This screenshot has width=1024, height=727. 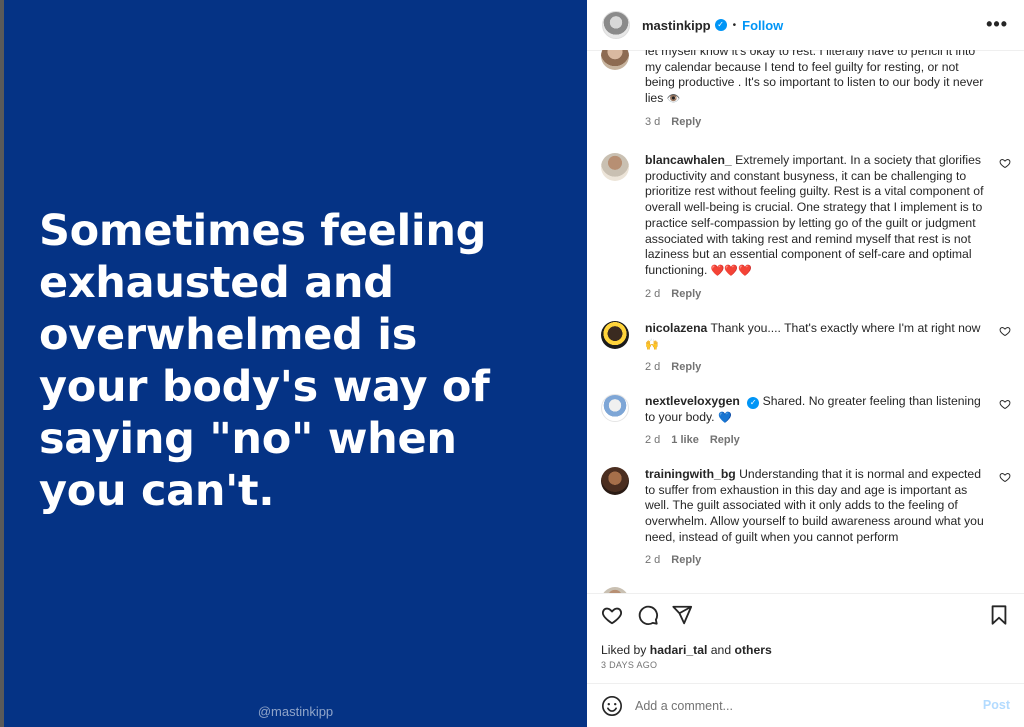 What do you see at coordinates (616, 25) in the screenshot?
I see `author-avatar` at bounding box center [616, 25].